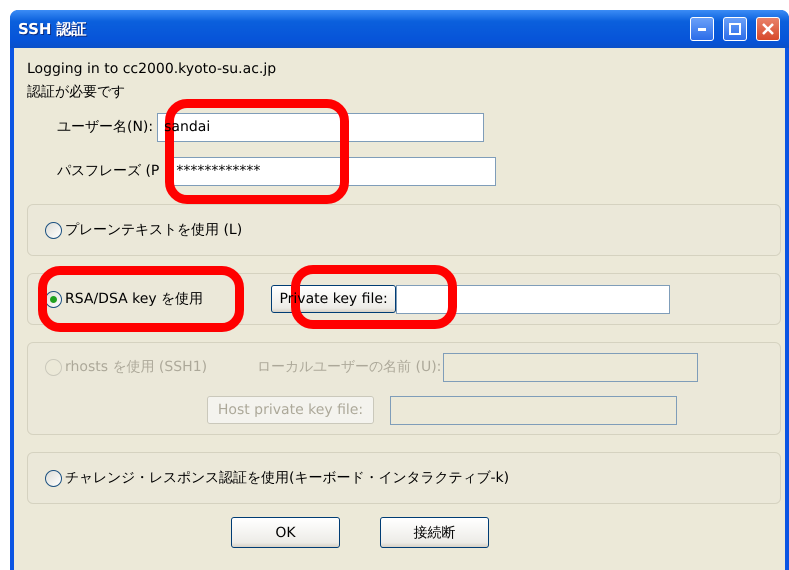 The image size is (789, 570). I want to click on dialog-button: 接続断, so click(434, 532).